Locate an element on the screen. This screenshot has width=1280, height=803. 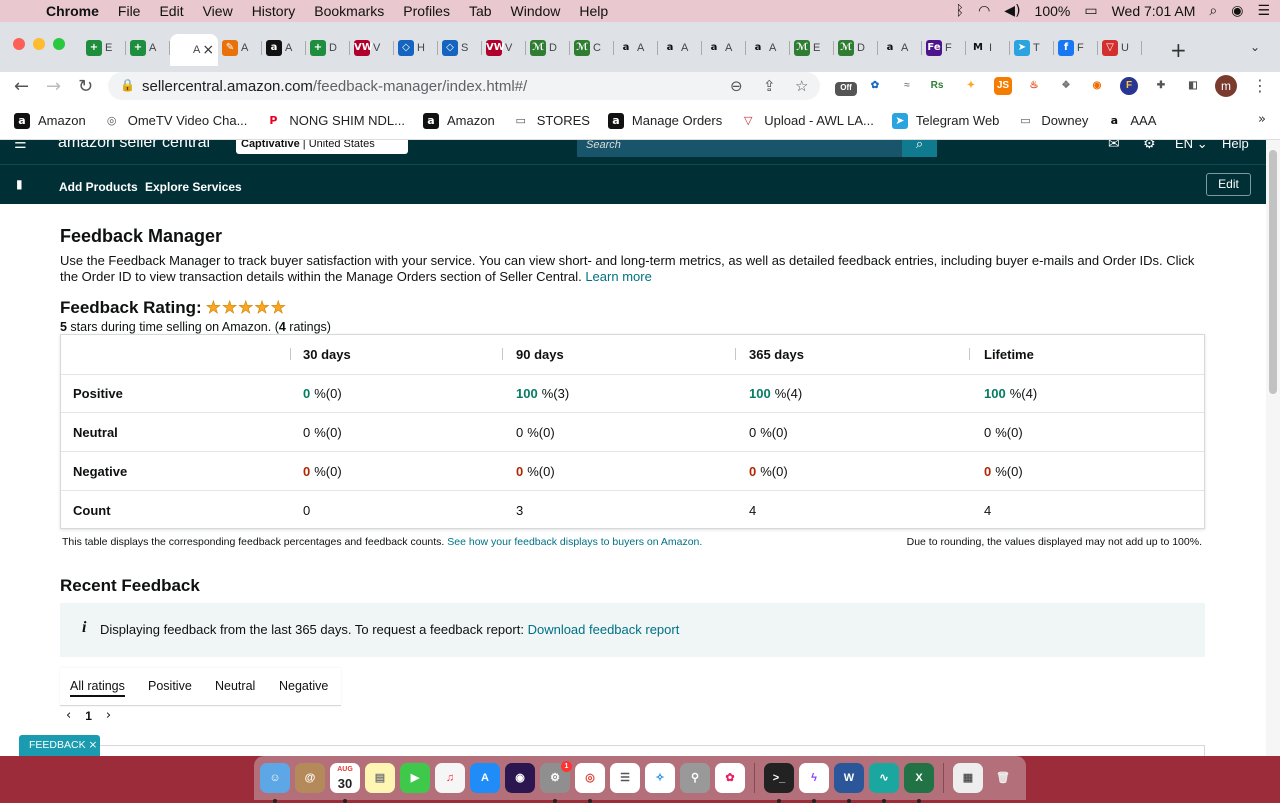
reload-button: ↻ is located at coordinates (85, 86).